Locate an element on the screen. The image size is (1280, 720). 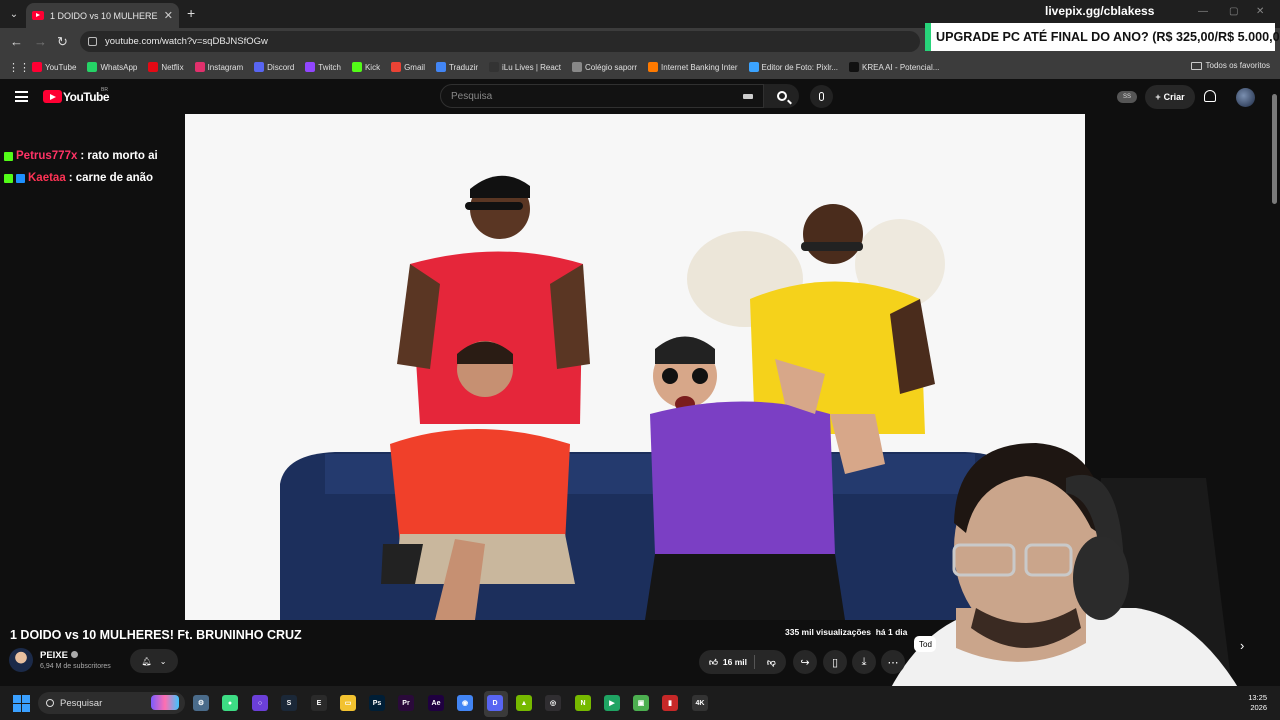
android-icon: ● is located at coordinates (230, 703).